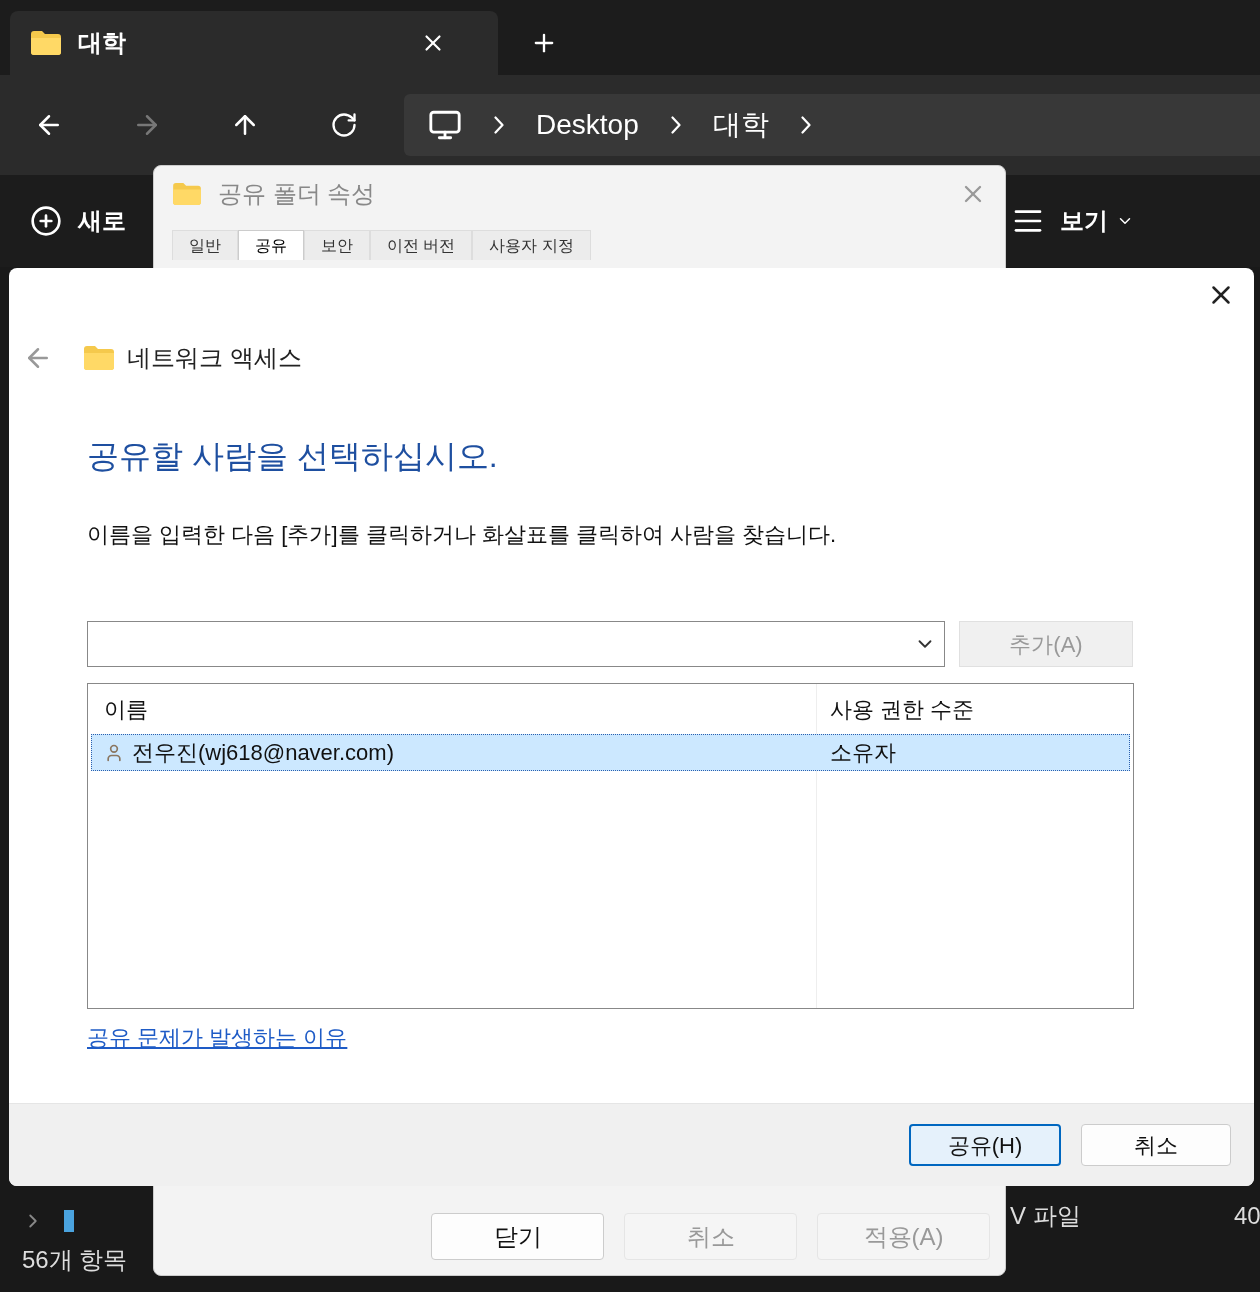  Describe the element at coordinates (517, 1236) in the screenshot. I see `dialog-button: 닫기` at that location.